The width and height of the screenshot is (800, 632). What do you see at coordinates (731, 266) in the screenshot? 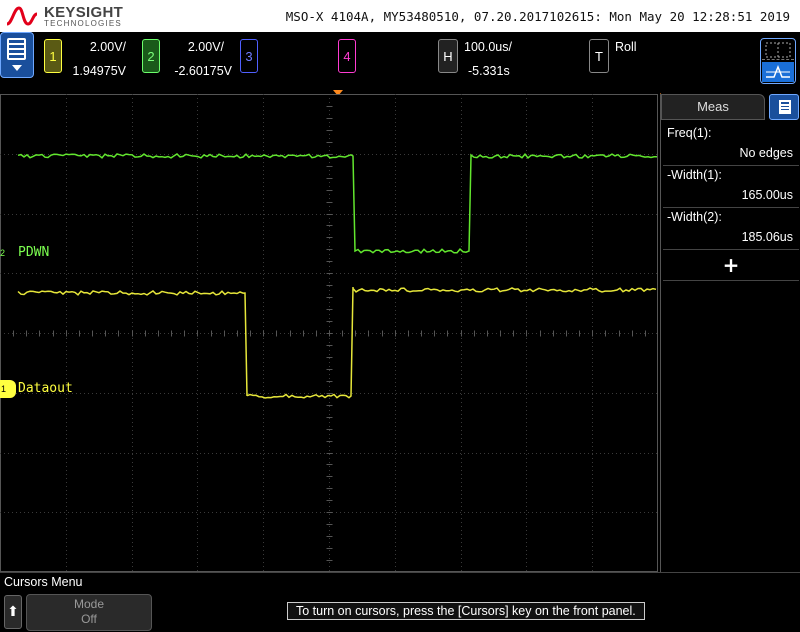
I see `add-measurement-button: +` at bounding box center [731, 266].